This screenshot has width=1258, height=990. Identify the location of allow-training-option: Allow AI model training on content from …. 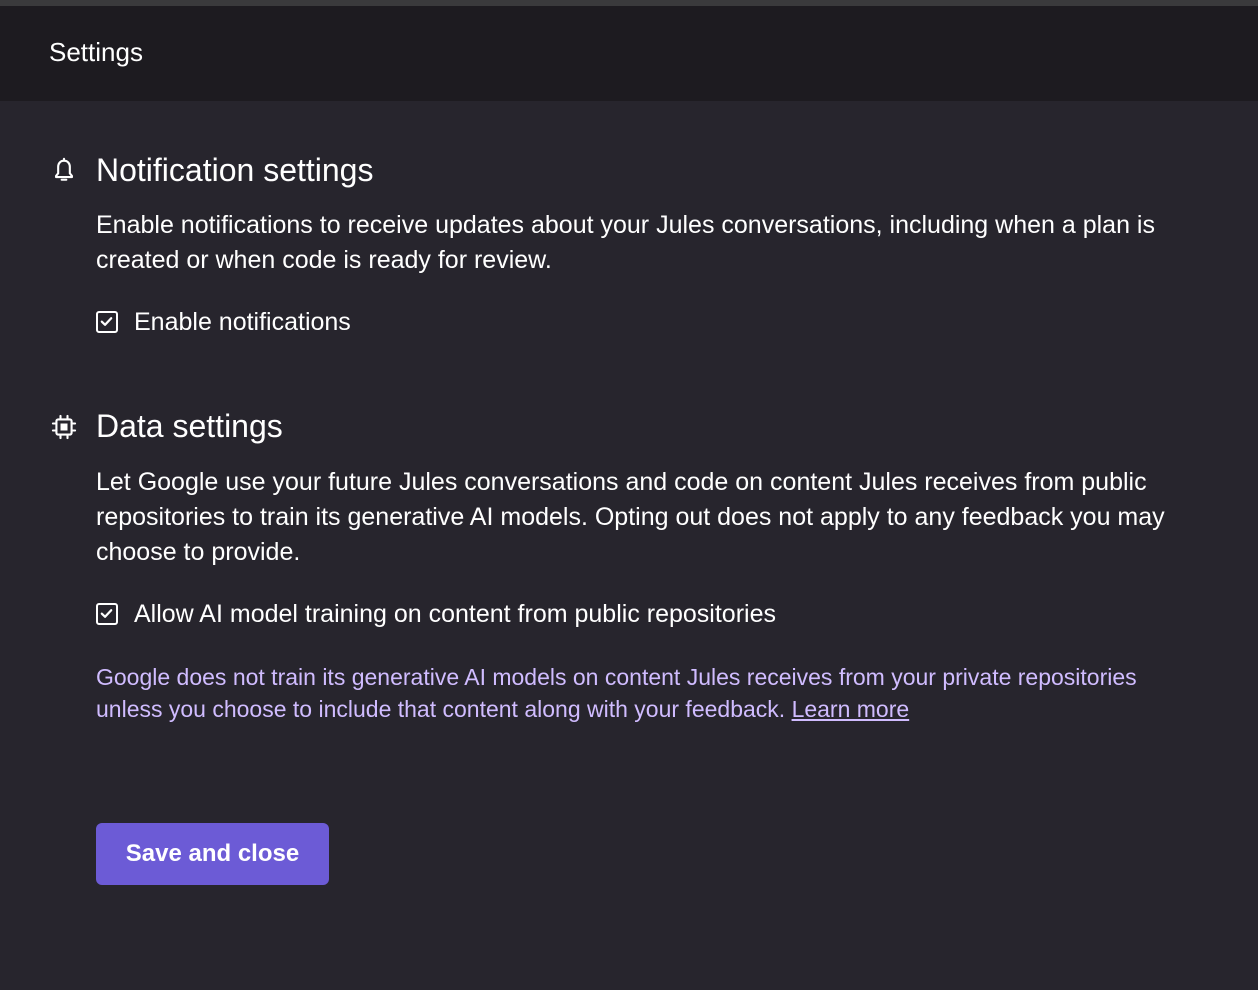
(436, 614).